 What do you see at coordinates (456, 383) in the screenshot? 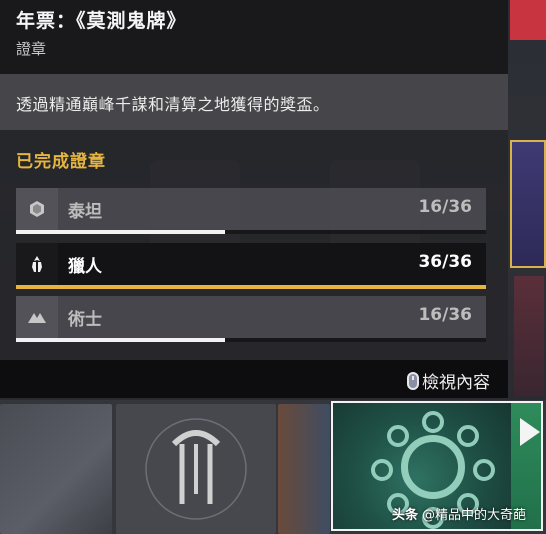
I see `view-contents-label: 檢視內容` at bounding box center [456, 383].